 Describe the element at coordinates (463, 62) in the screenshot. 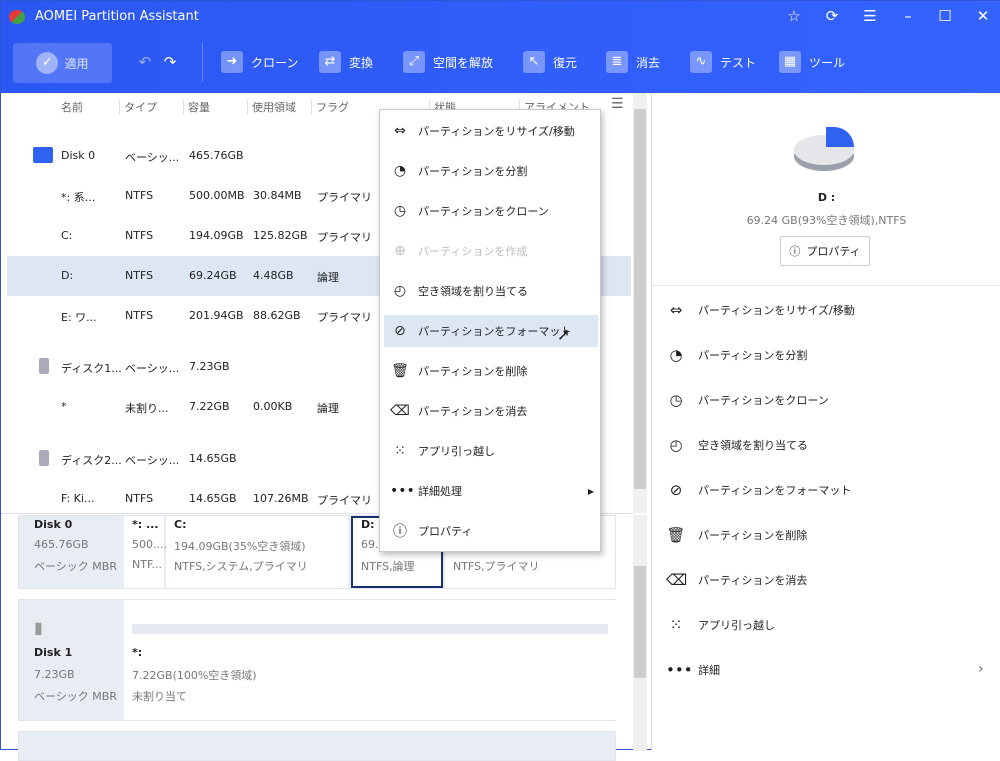

I see `tool-label: 空間を解放` at that location.